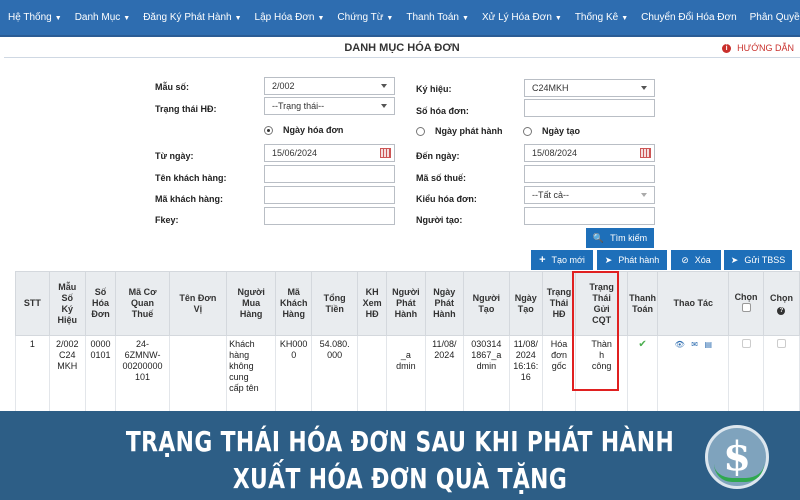 The width and height of the screenshot is (800, 500). Describe the element at coordinates (434, 89) in the screenshot. I see `ky-hieu-label: Ký hiệu:` at that location.